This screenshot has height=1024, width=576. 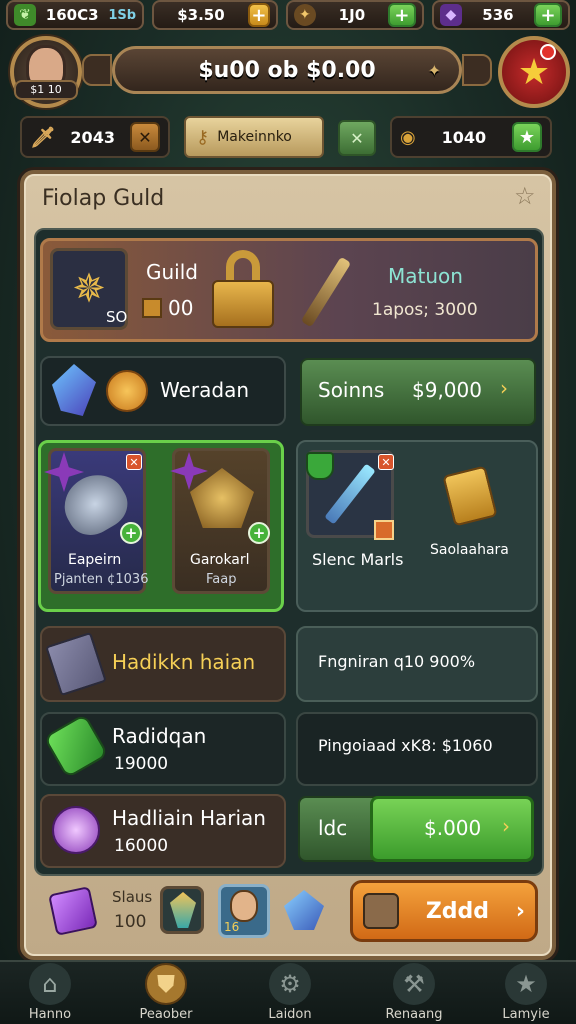 What do you see at coordinates (141, 764) in the screenshot?
I see `offer-value: 19000` at bounding box center [141, 764].